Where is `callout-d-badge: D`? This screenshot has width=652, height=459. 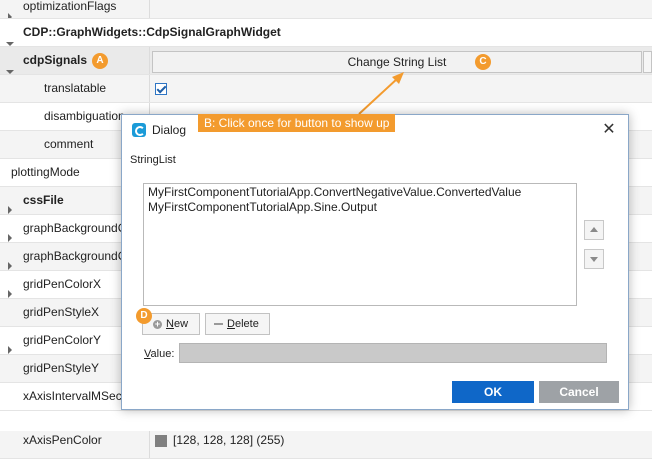 callout-d-badge: D is located at coordinates (144, 316).